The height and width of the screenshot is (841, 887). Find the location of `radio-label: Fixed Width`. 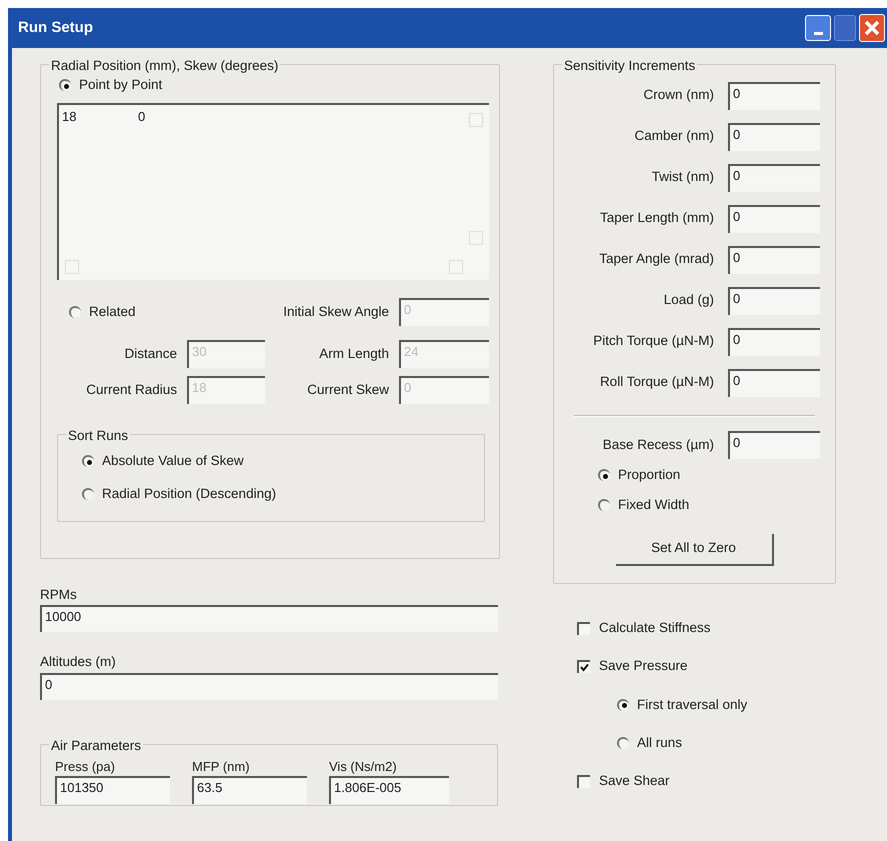

radio-label: Fixed Width is located at coordinates (654, 505).